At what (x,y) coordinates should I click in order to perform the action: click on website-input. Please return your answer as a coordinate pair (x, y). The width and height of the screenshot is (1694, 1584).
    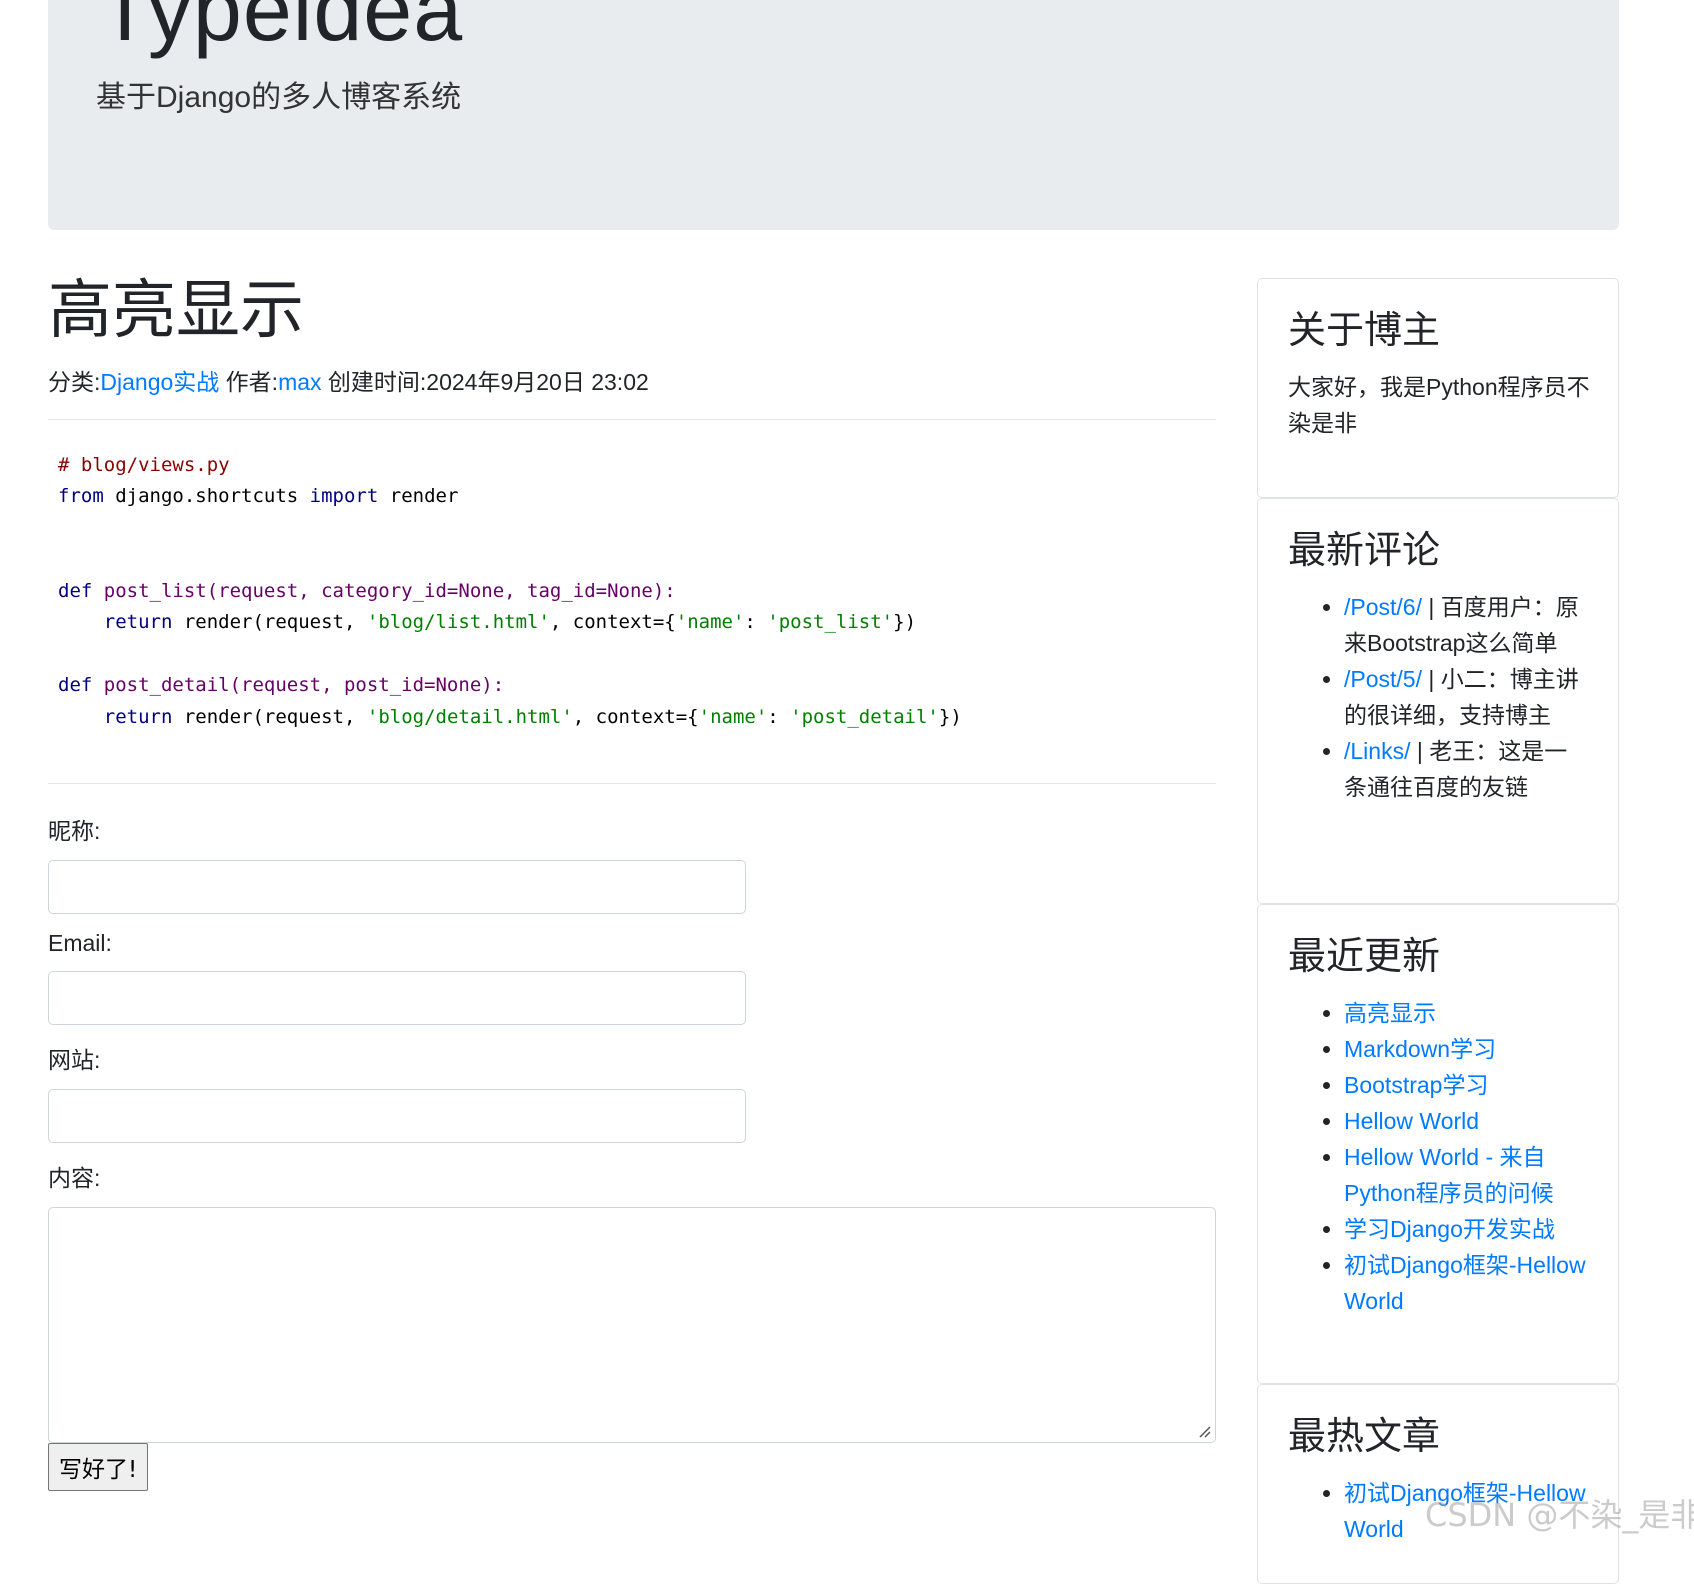
    Looking at the image, I should click on (397, 1116).